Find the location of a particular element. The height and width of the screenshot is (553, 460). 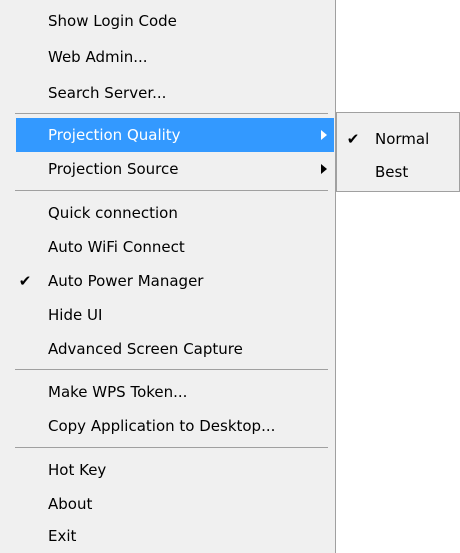

menu-item-label: Auto Power Manager is located at coordinates (126, 281).